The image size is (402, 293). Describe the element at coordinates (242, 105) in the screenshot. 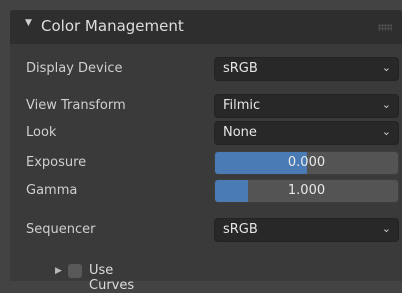

I see `view-transform-value: Filmic` at that location.